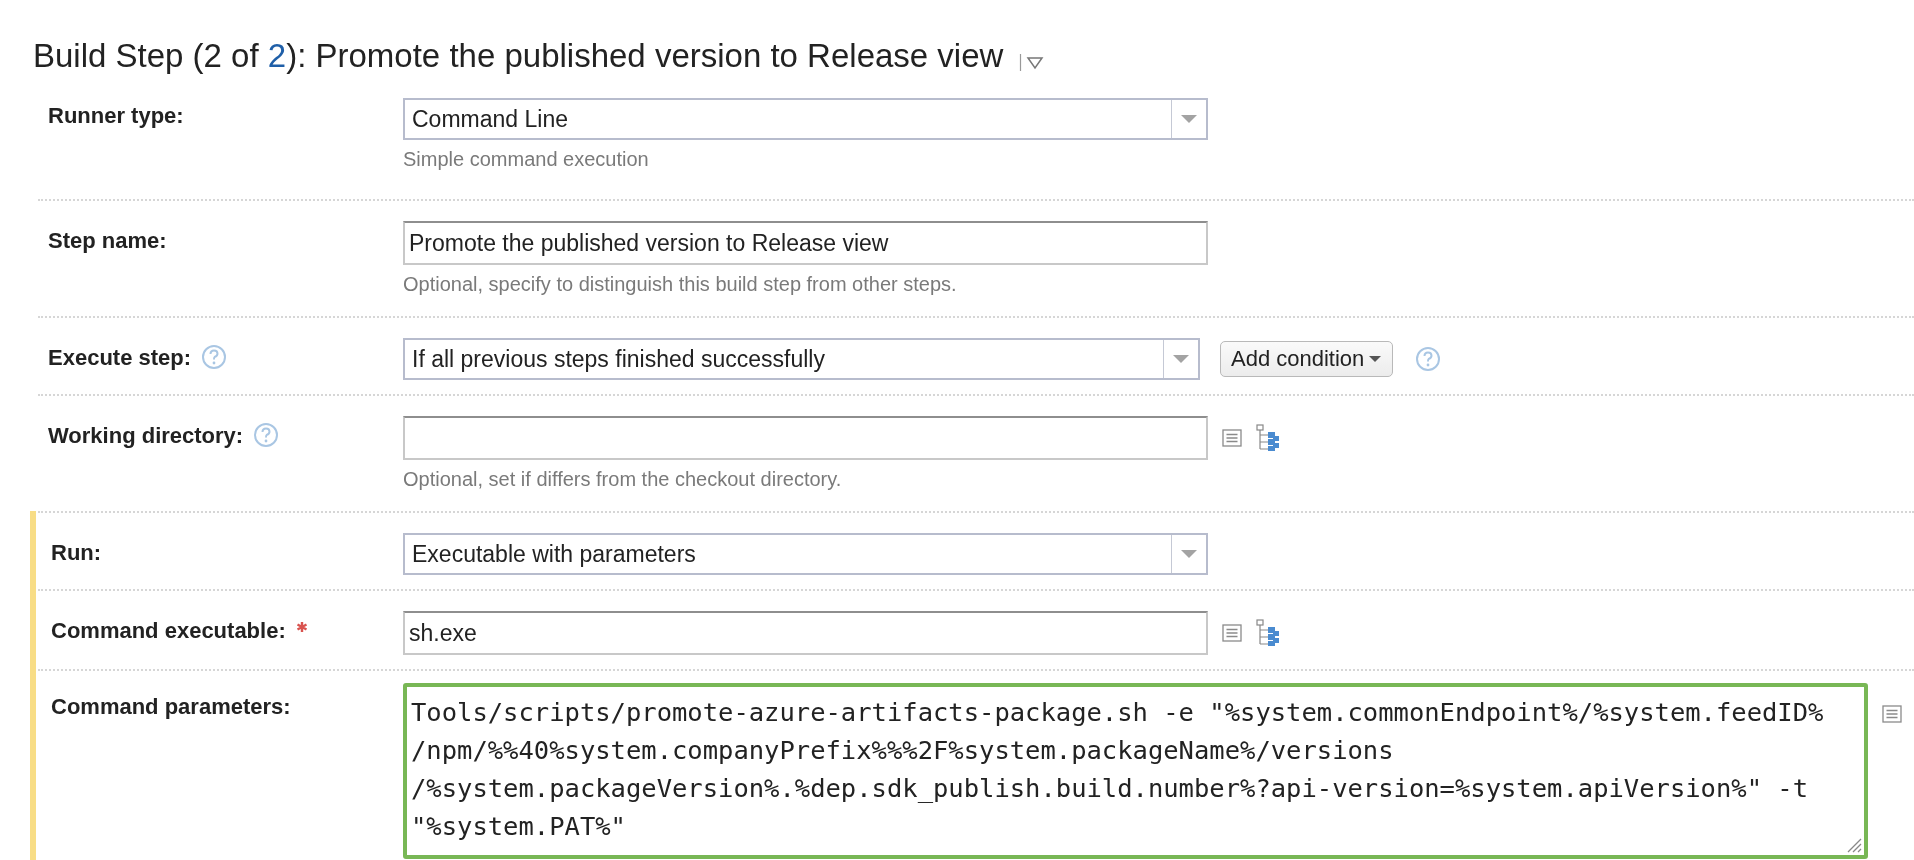 The height and width of the screenshot is (860, 1914). I want to click on dropdown-select: If all previous steps finished successfully, so click(801, 359).